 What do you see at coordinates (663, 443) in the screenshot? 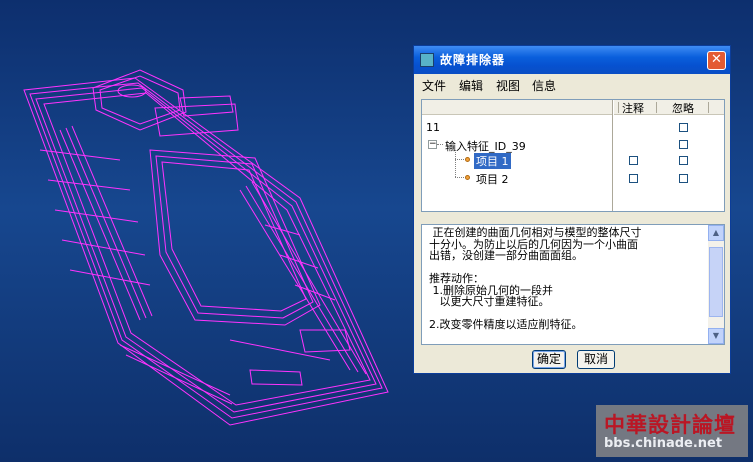
I see `watermark-url: bbs.chinade.net` at bounding box center [663, 443].